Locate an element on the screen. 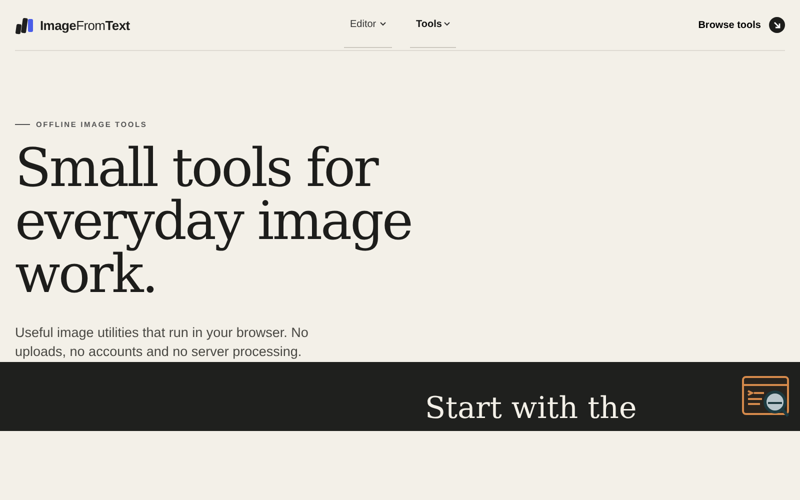  nav-tab: Tools is located at coordinates (433, 25).